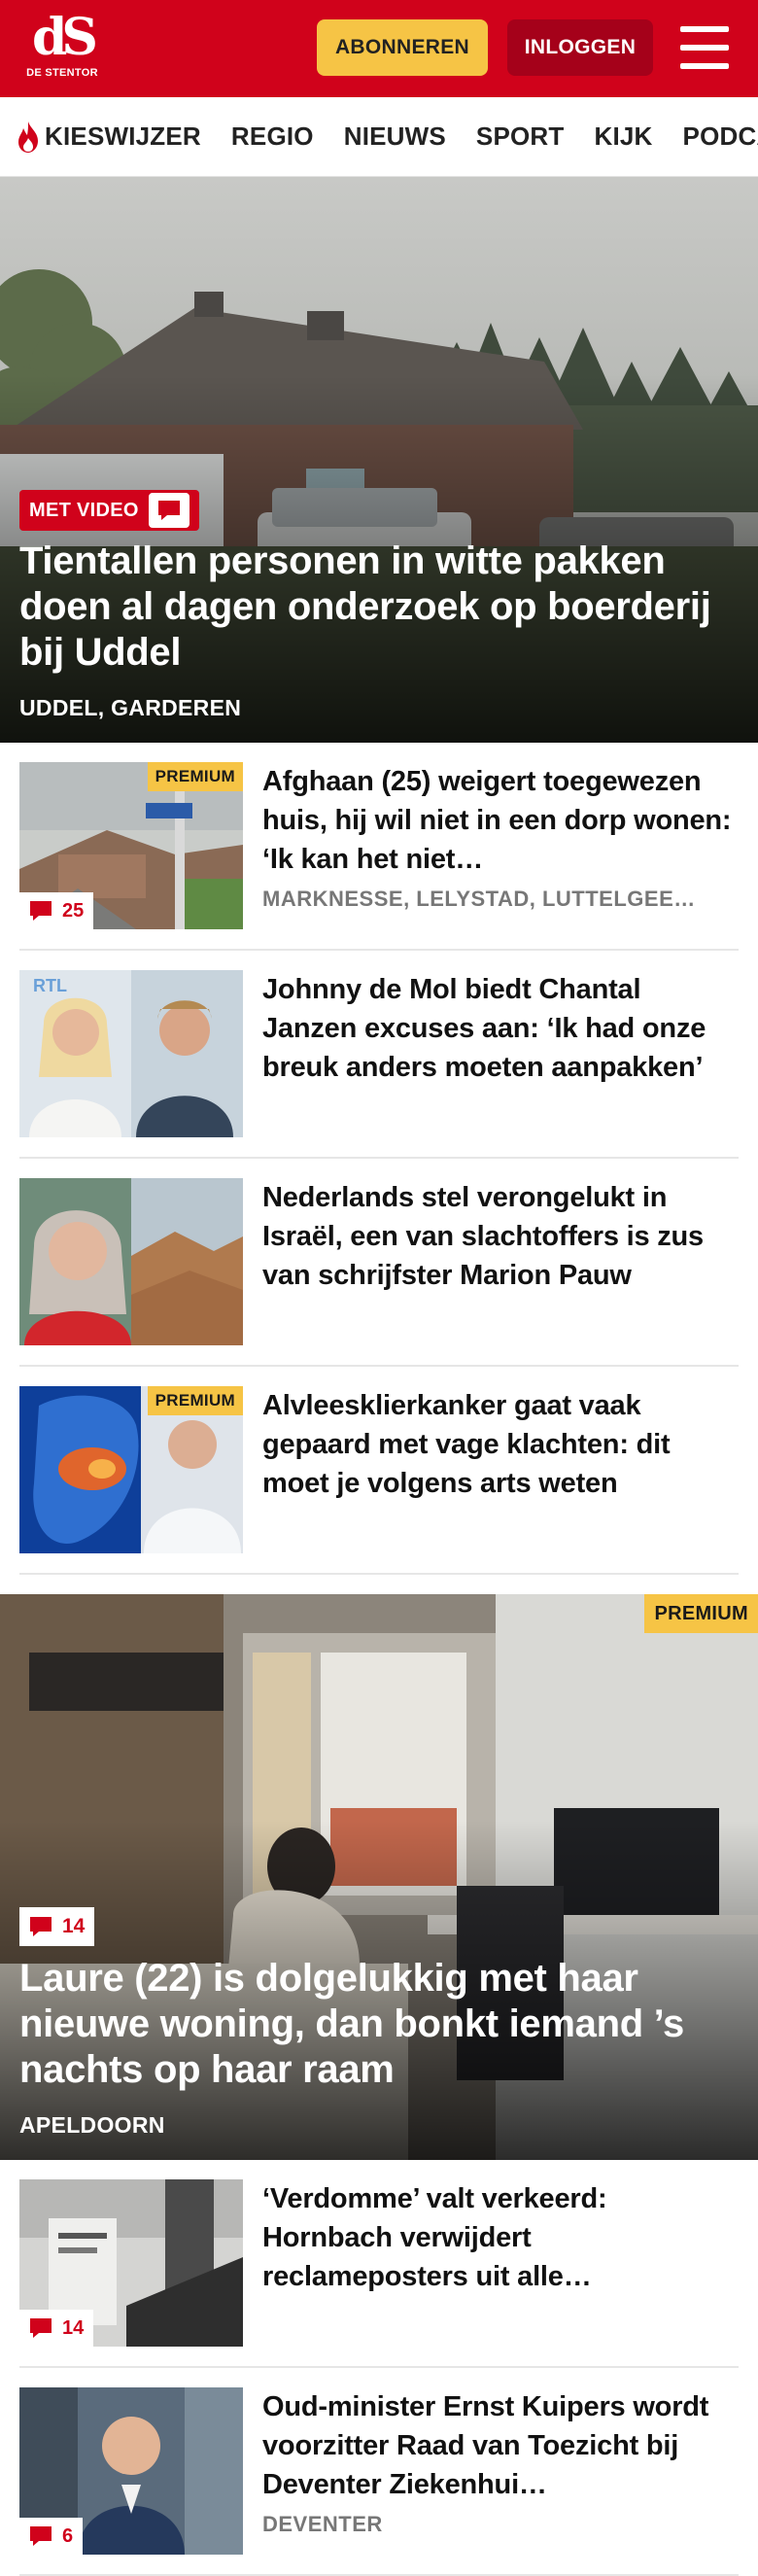 This screenshot has width=758, height=2576. What do you see at coordinates (28, 137) in the screenshot?
I see `flame-icon` at bounding box center [28, 137].